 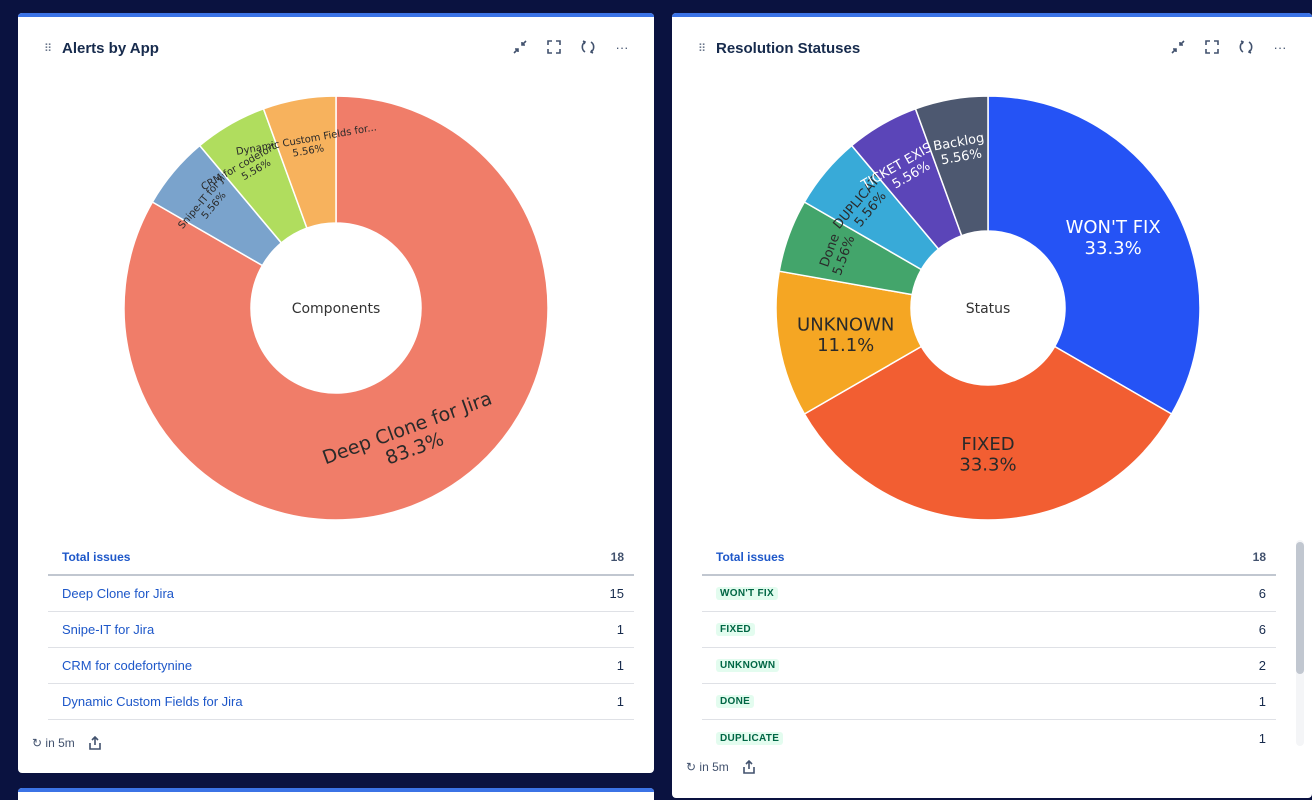 I want to click on row-label: Dynamic Custom Fields for Jira, so click(x=152, y=701).